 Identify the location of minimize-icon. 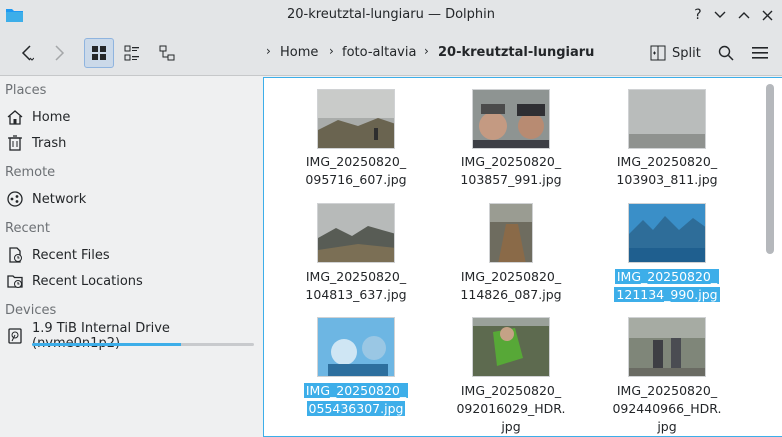
(720, 15).